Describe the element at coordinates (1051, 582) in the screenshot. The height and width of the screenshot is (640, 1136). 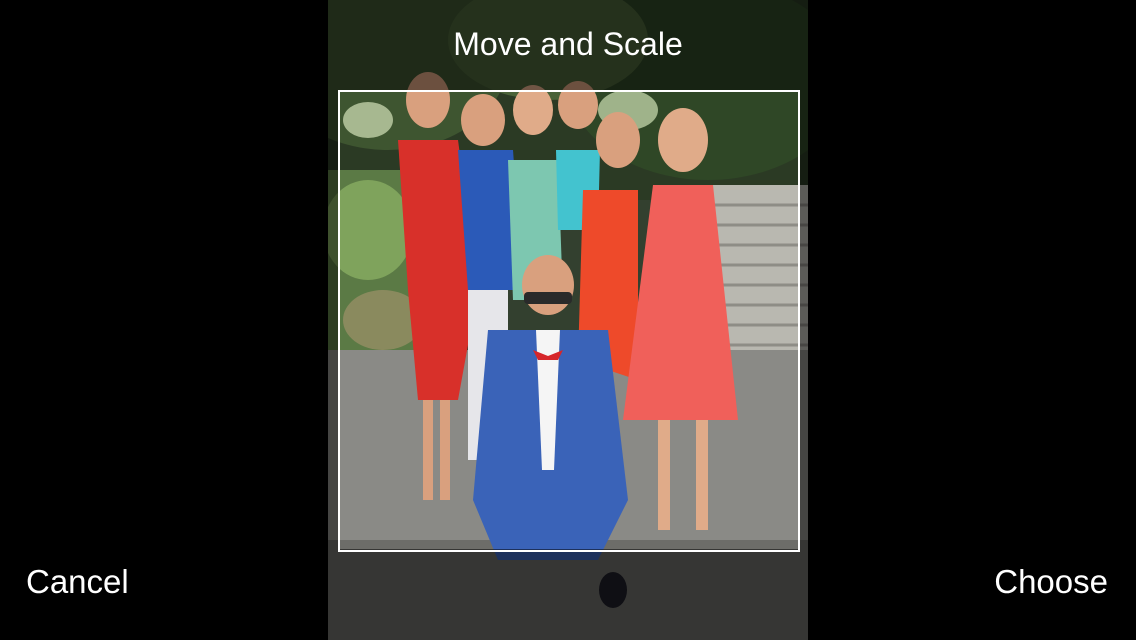
I see `choose-button: Choose` at that location.